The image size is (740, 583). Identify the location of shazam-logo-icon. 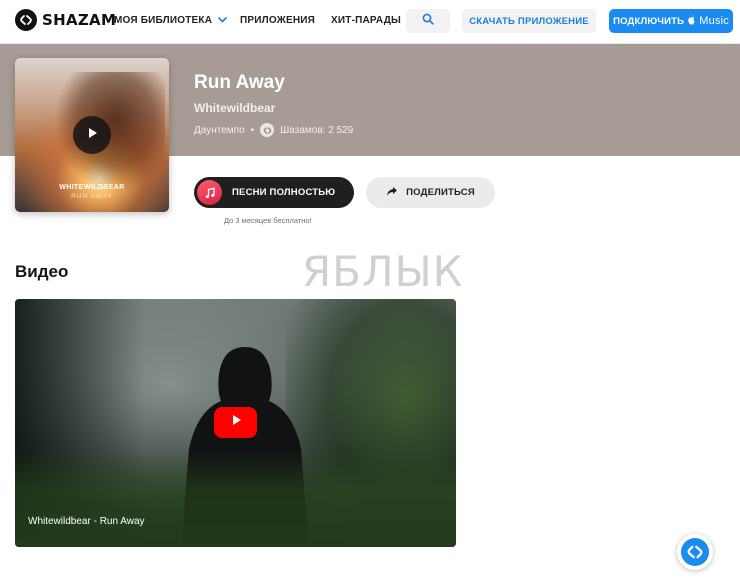
(26, 20).